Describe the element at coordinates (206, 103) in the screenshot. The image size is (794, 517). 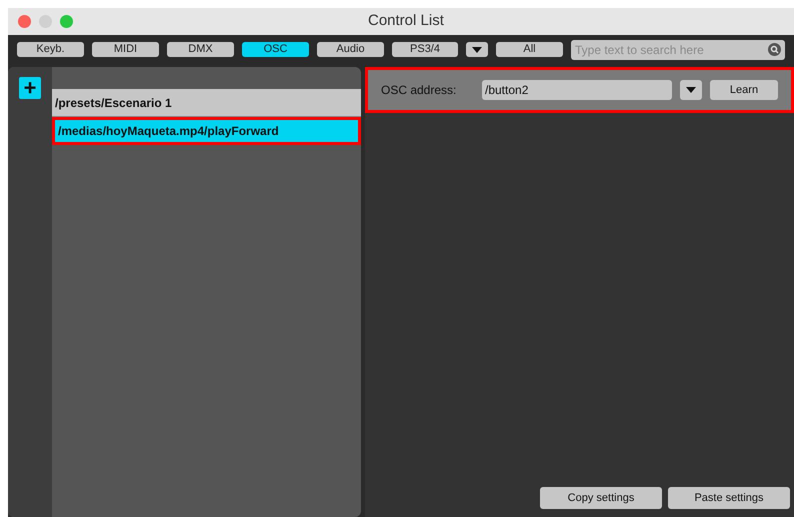
I see `control-item: /presets/Escenario 1` at that location.